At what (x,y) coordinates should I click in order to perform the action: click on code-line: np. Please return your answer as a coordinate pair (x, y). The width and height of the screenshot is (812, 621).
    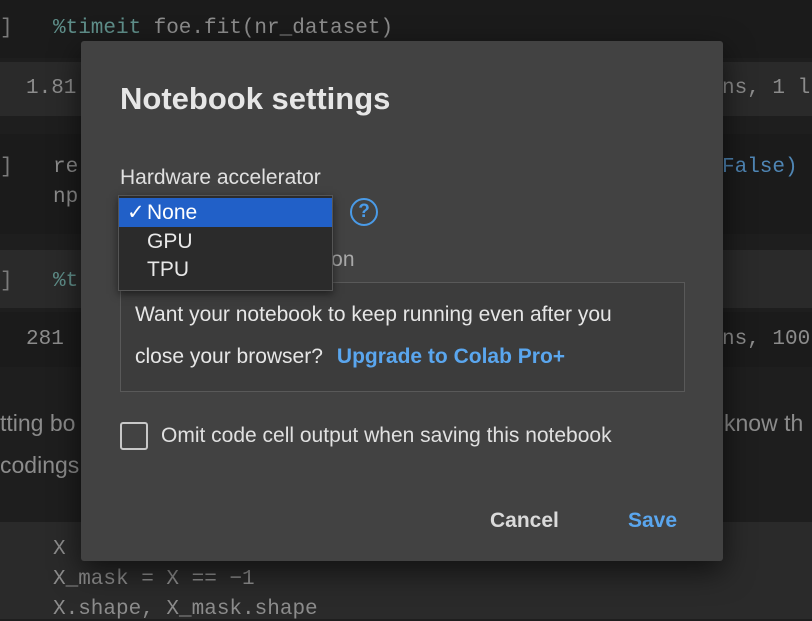
    Looking at the image, I should click on (66, 197).